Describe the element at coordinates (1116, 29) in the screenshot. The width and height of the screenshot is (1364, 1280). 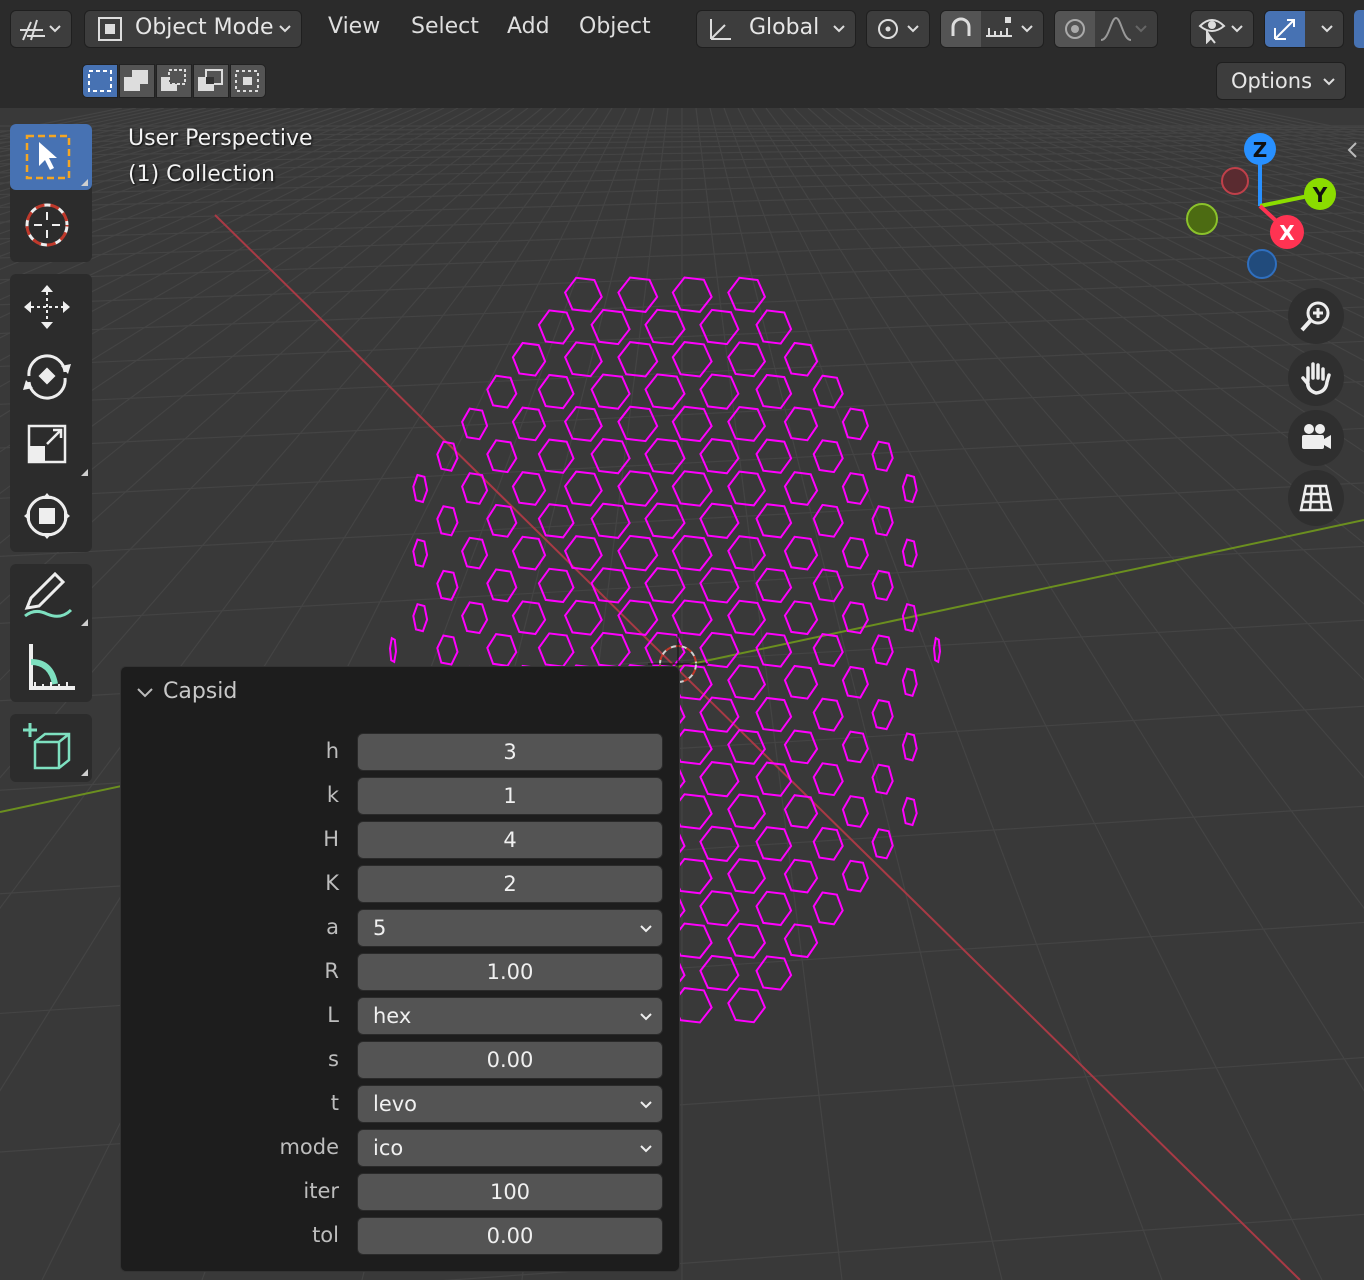
I see `falloff-curve-icon` at that location.